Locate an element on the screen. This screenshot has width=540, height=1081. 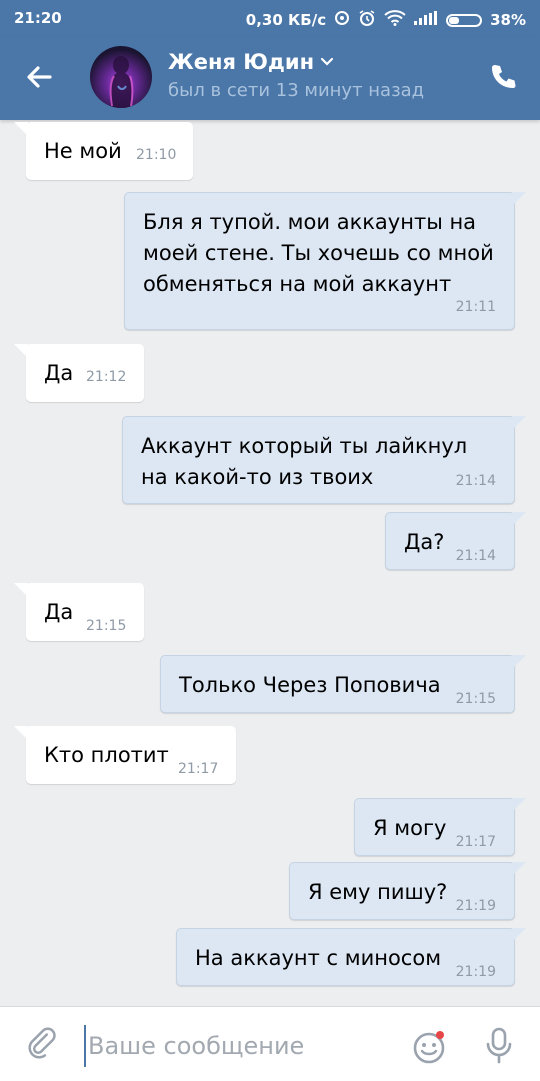
message-bubble: Я ему пишу? 21:19 is located at coordinates (407, 891).